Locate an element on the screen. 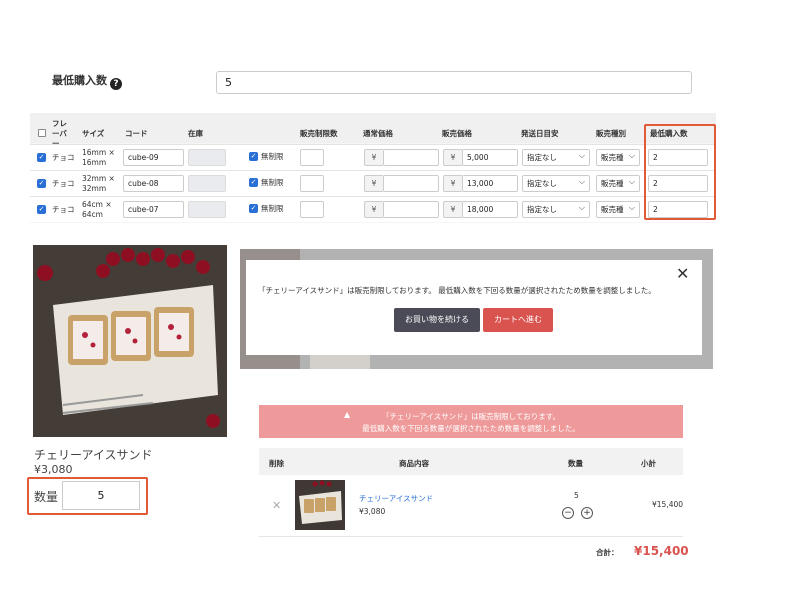  cart-table-header: 削除 商品内容 数量 小計 is located at coordinates (471, 461).